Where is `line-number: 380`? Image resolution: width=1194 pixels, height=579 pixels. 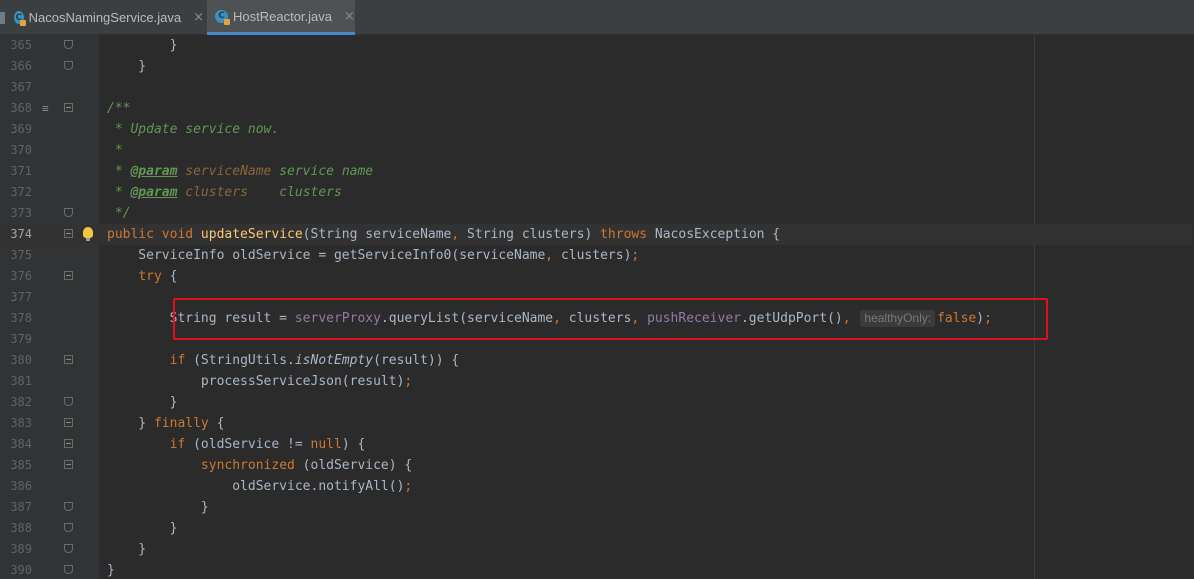
line-number: 380 is located at coordinates (21, 360).